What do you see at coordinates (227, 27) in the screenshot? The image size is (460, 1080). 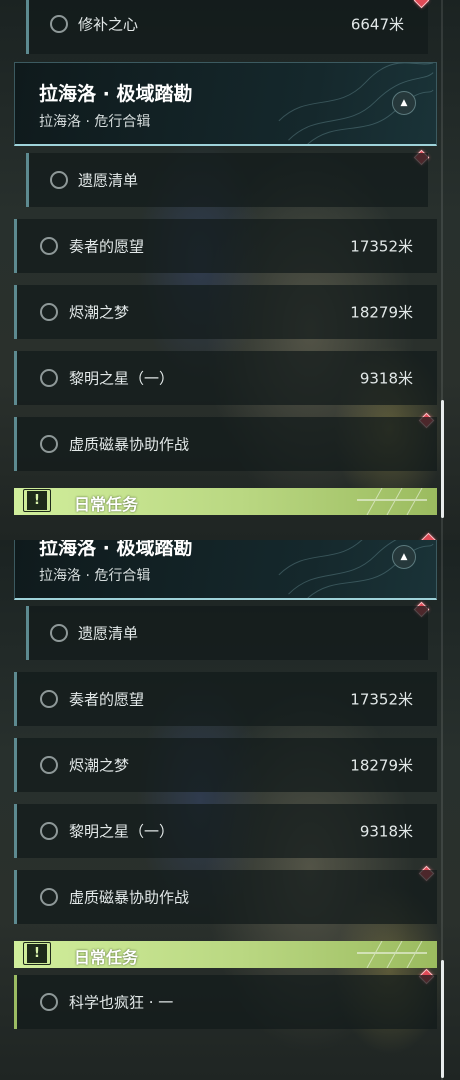 I see `quest-item: 修补之心 6647米` at bounding box center [227, 27].